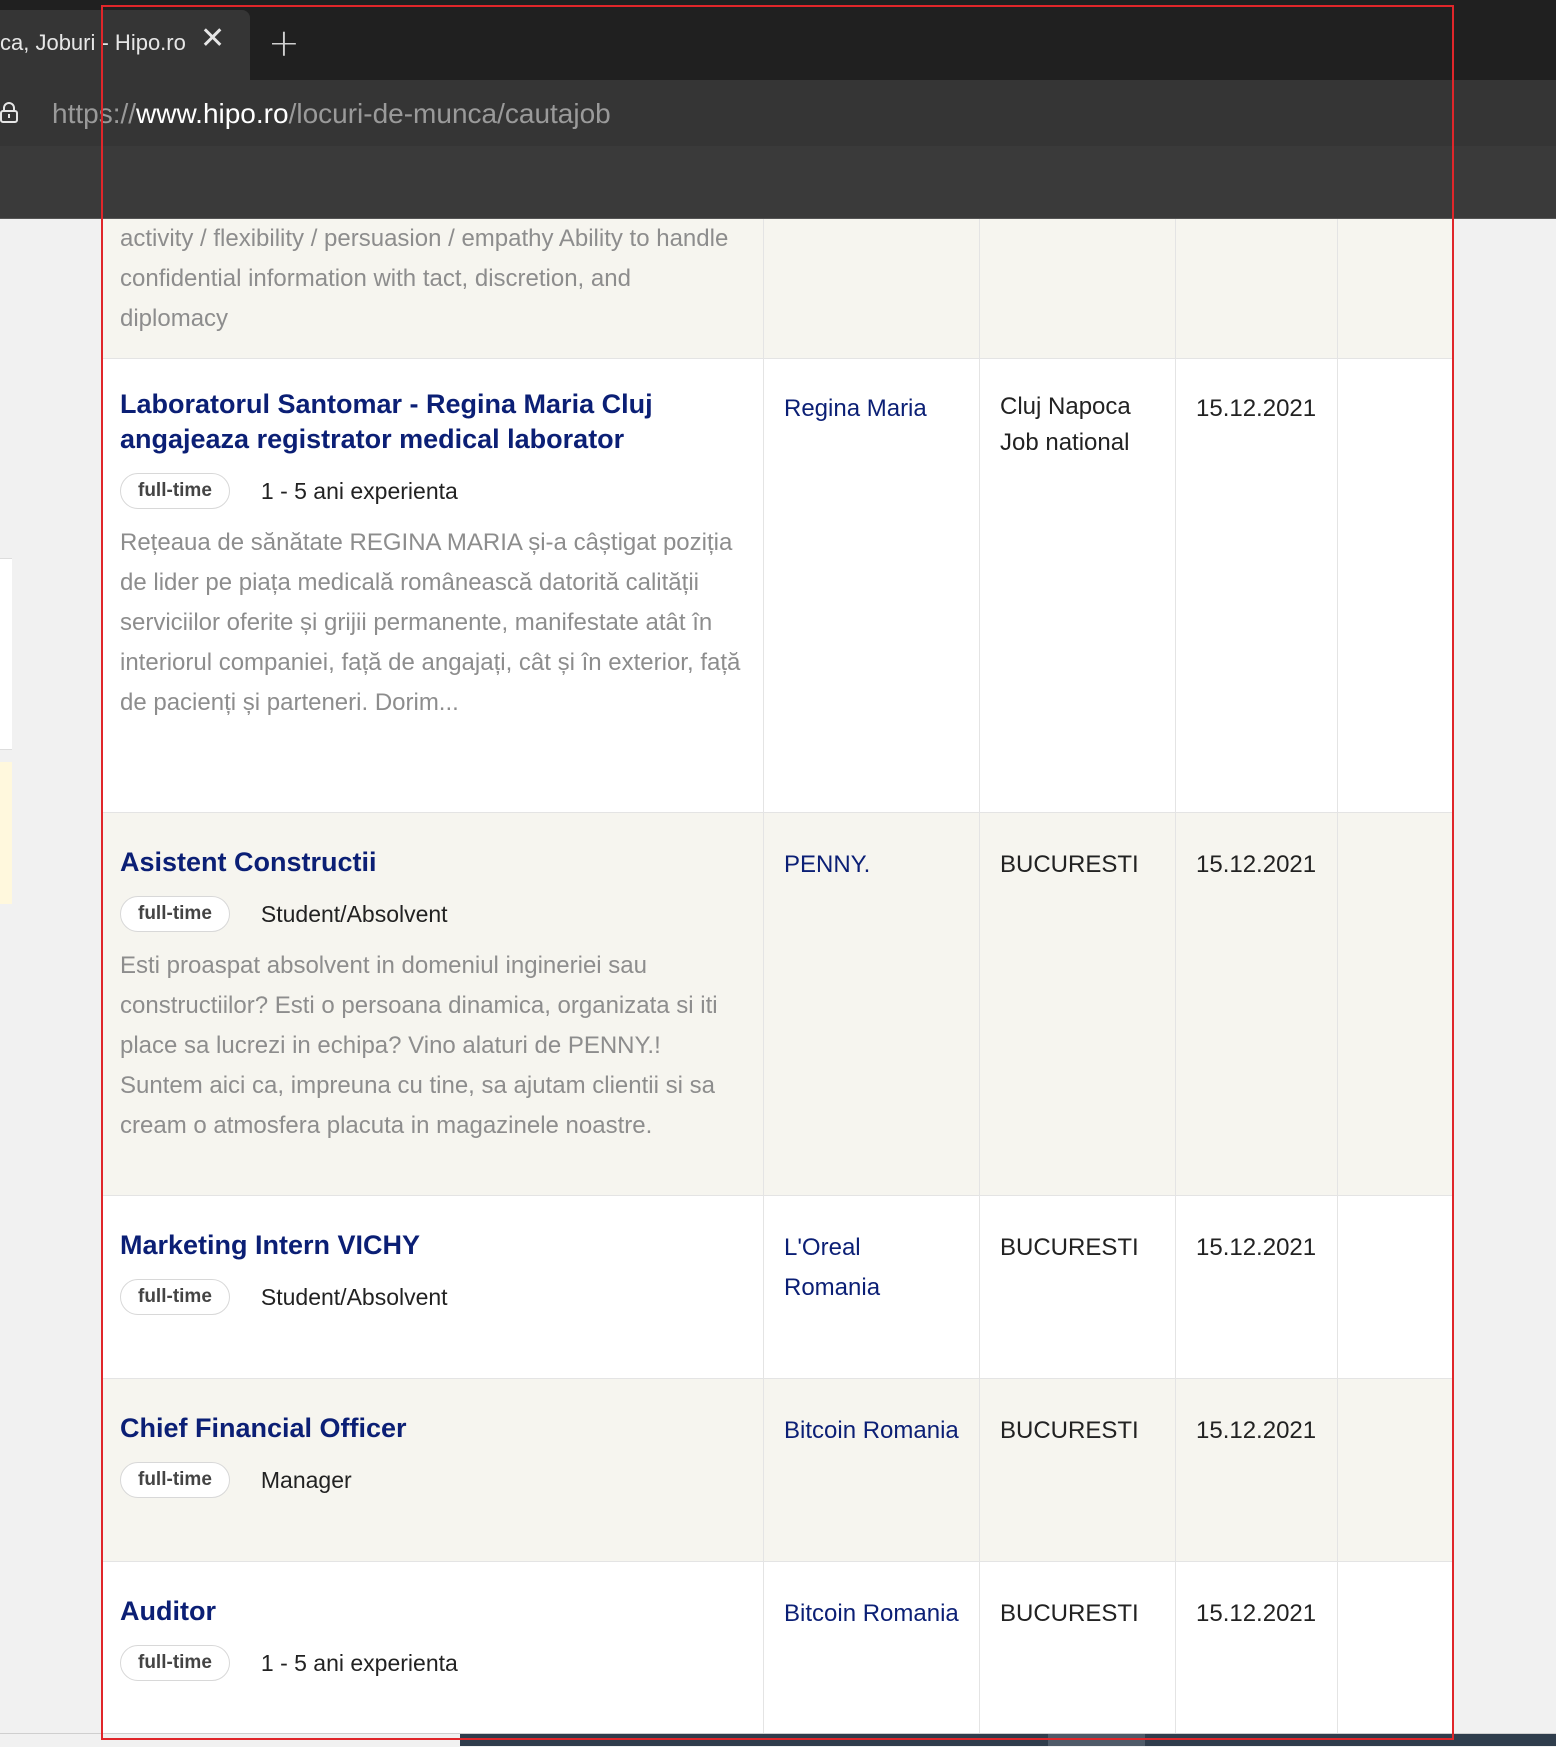 The width and height of the screenshot is (1556, 1747). Describe the element at coordinates (9, 112) in the screenshot. I see `lock-icon` at that location.